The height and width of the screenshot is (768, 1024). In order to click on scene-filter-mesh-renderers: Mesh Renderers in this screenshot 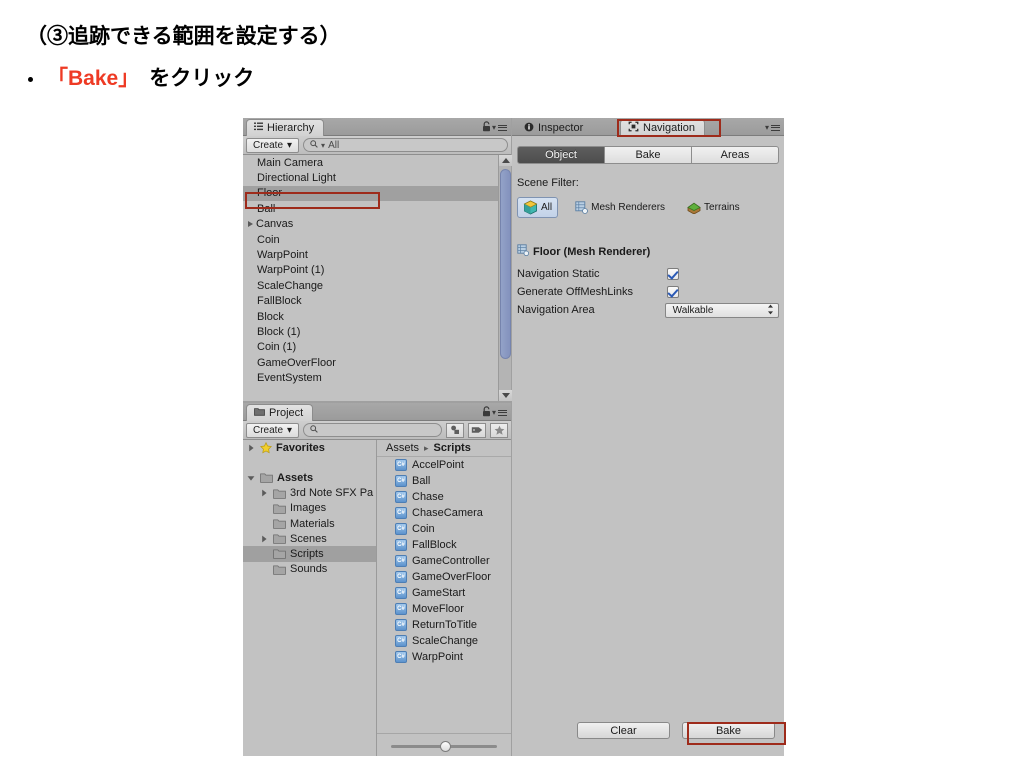, I will do `click(620, 207)`.